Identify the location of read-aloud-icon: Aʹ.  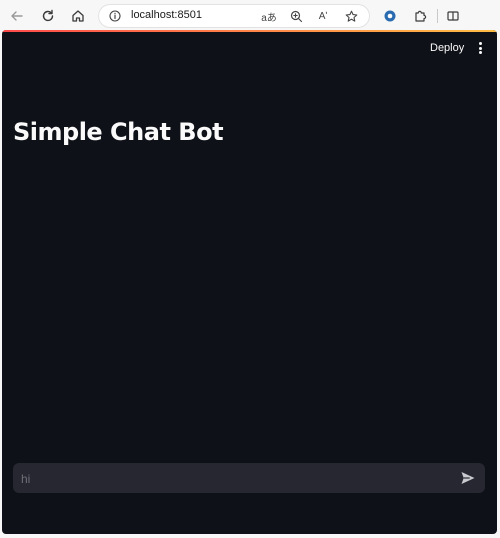
(323, 16).